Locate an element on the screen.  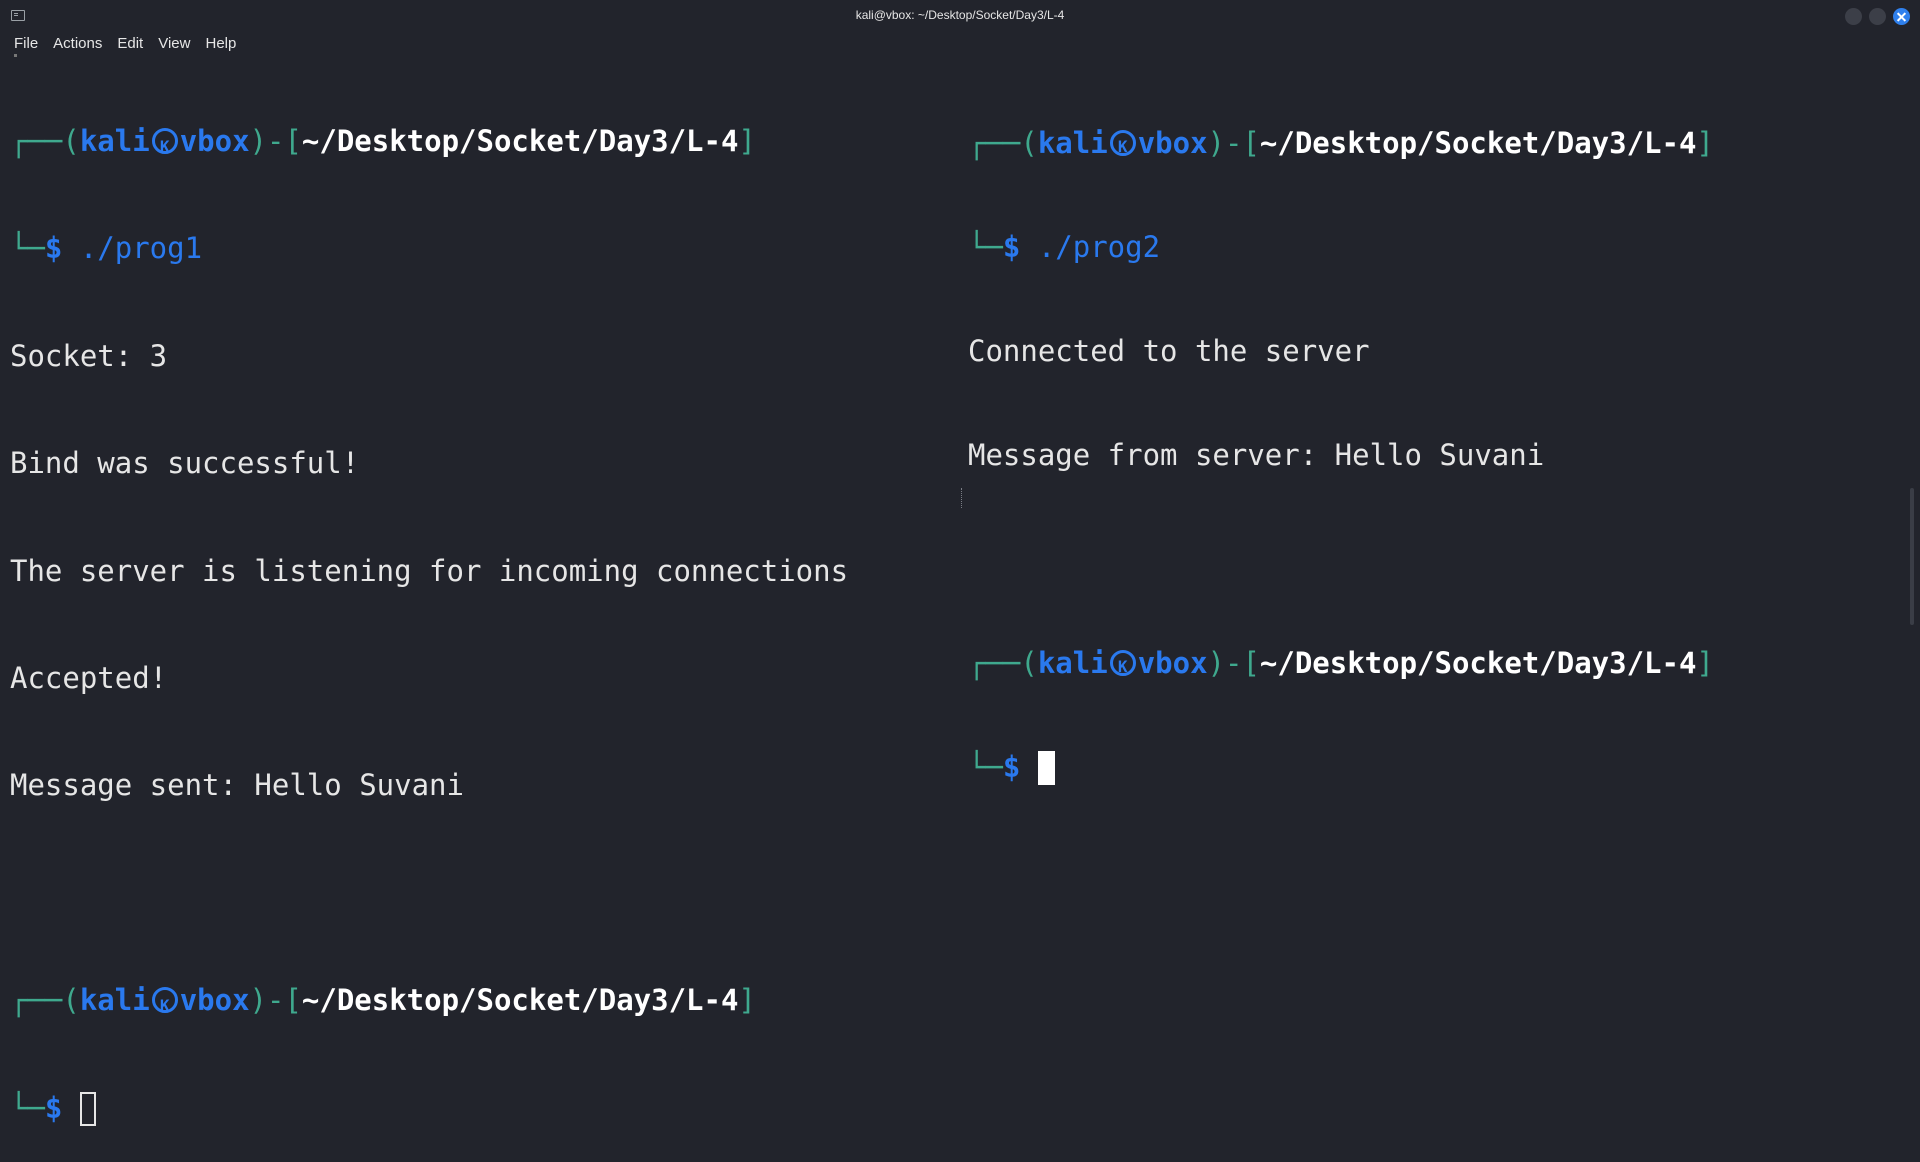
menu-view: View is located at coordinates (174, 43).